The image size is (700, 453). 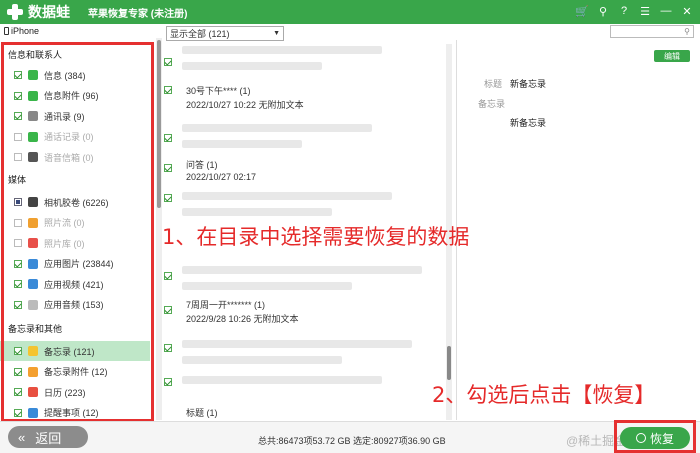 What do you see at coordinates (245, 105) in the screenshot?
I see `list-item-meta: 2022/10/27 10:22 无附加文本` at bounding box center [245, 105].